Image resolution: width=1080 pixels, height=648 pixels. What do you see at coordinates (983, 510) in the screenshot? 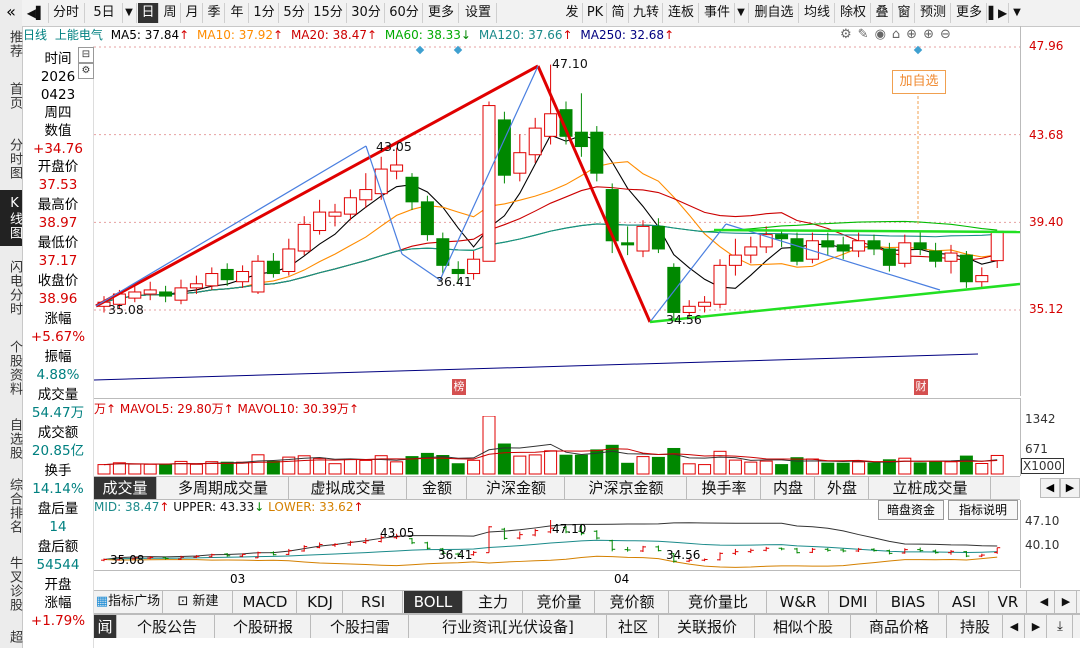
I see `indicator-help-button: 指标说明` at bounding box center [983, 510].